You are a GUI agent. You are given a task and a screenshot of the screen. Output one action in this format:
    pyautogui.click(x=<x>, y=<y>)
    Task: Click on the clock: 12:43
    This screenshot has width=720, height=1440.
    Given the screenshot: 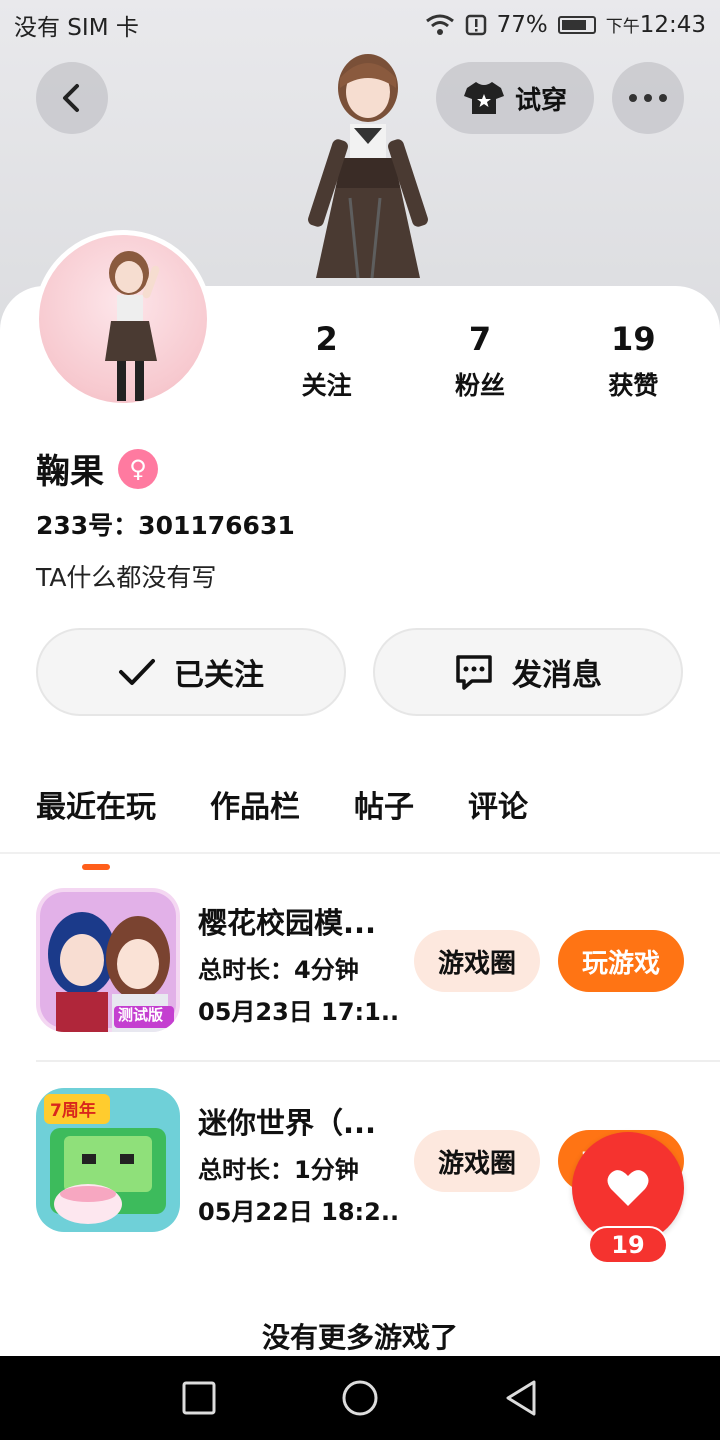 What is the action you would take?
    pyautogui.click(x=672, y=25)
    